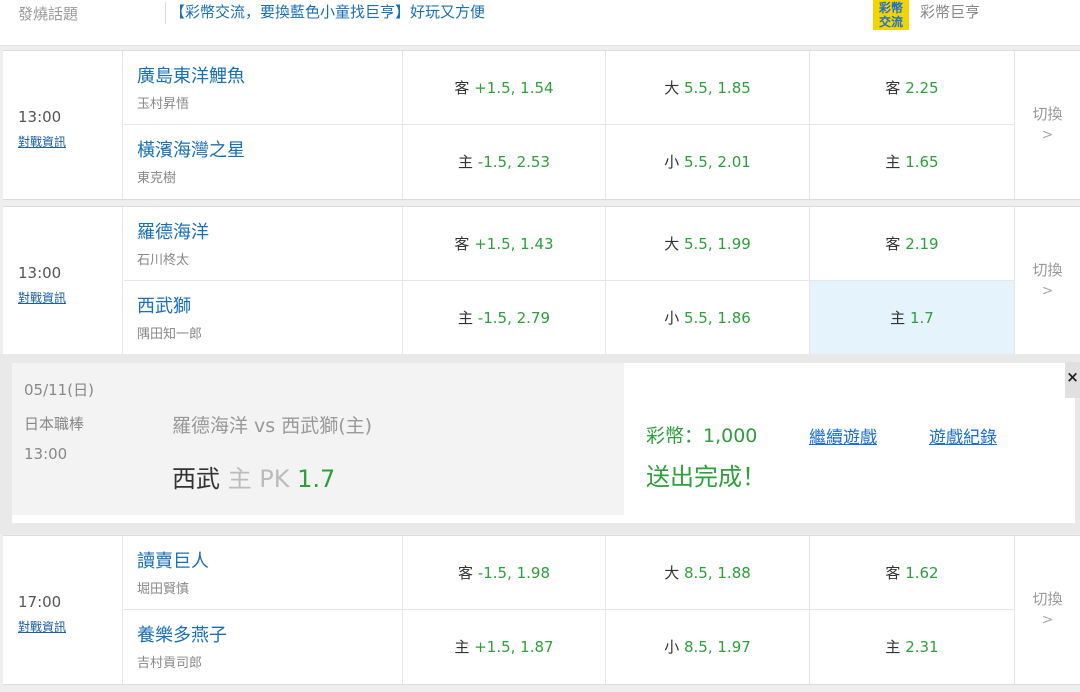 The height and width of the screenshot is (692, 1080). What do you see at coordinates (922, 162) in the screenshot?
I see `odds-value: 1.65` at bounding box center [922, 162].